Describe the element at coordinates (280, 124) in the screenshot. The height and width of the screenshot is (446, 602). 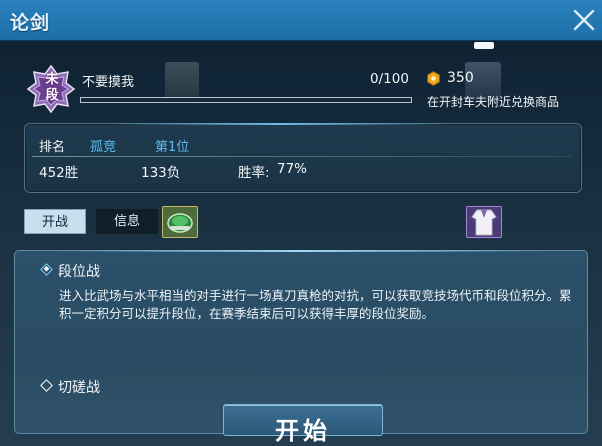
I see `stats-panel-glow` at that location.